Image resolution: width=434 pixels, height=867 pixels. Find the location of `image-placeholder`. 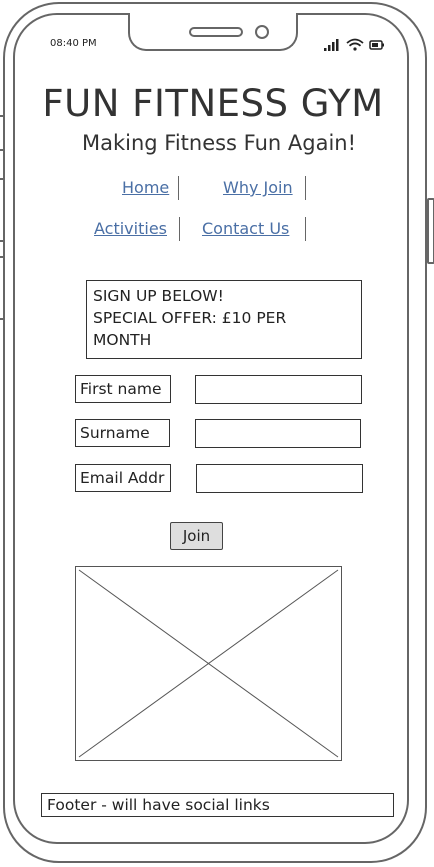

image-placeholder is located at coordinates (208, 663).